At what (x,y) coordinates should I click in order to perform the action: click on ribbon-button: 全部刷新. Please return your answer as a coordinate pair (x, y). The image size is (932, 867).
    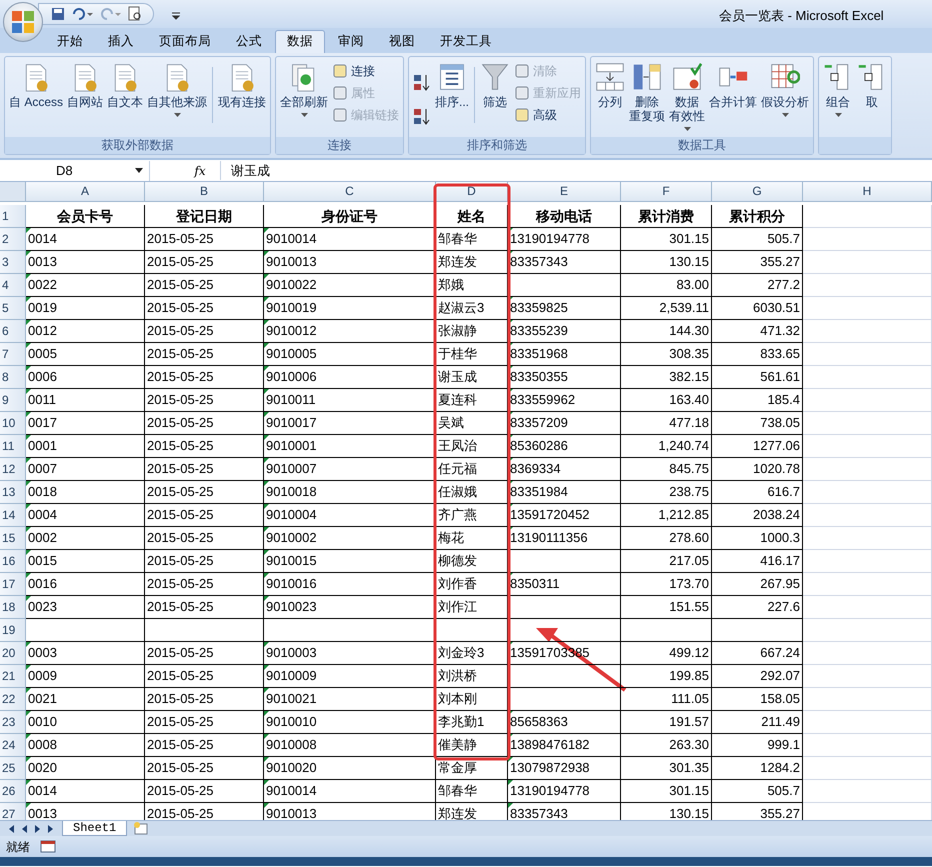
    Looking at the image, I should click on (304, 91).